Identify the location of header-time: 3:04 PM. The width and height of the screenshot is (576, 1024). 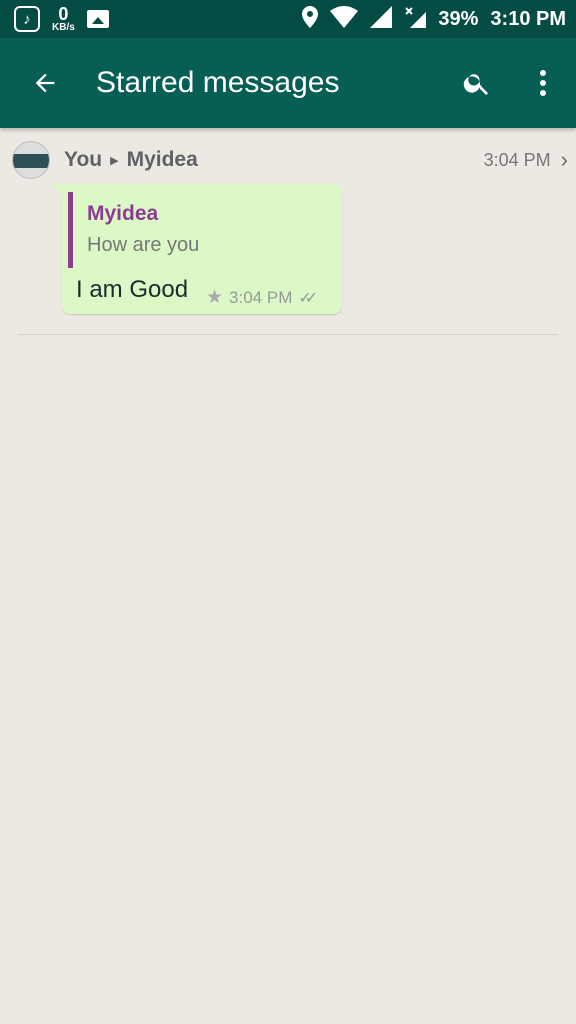
(517, 159).